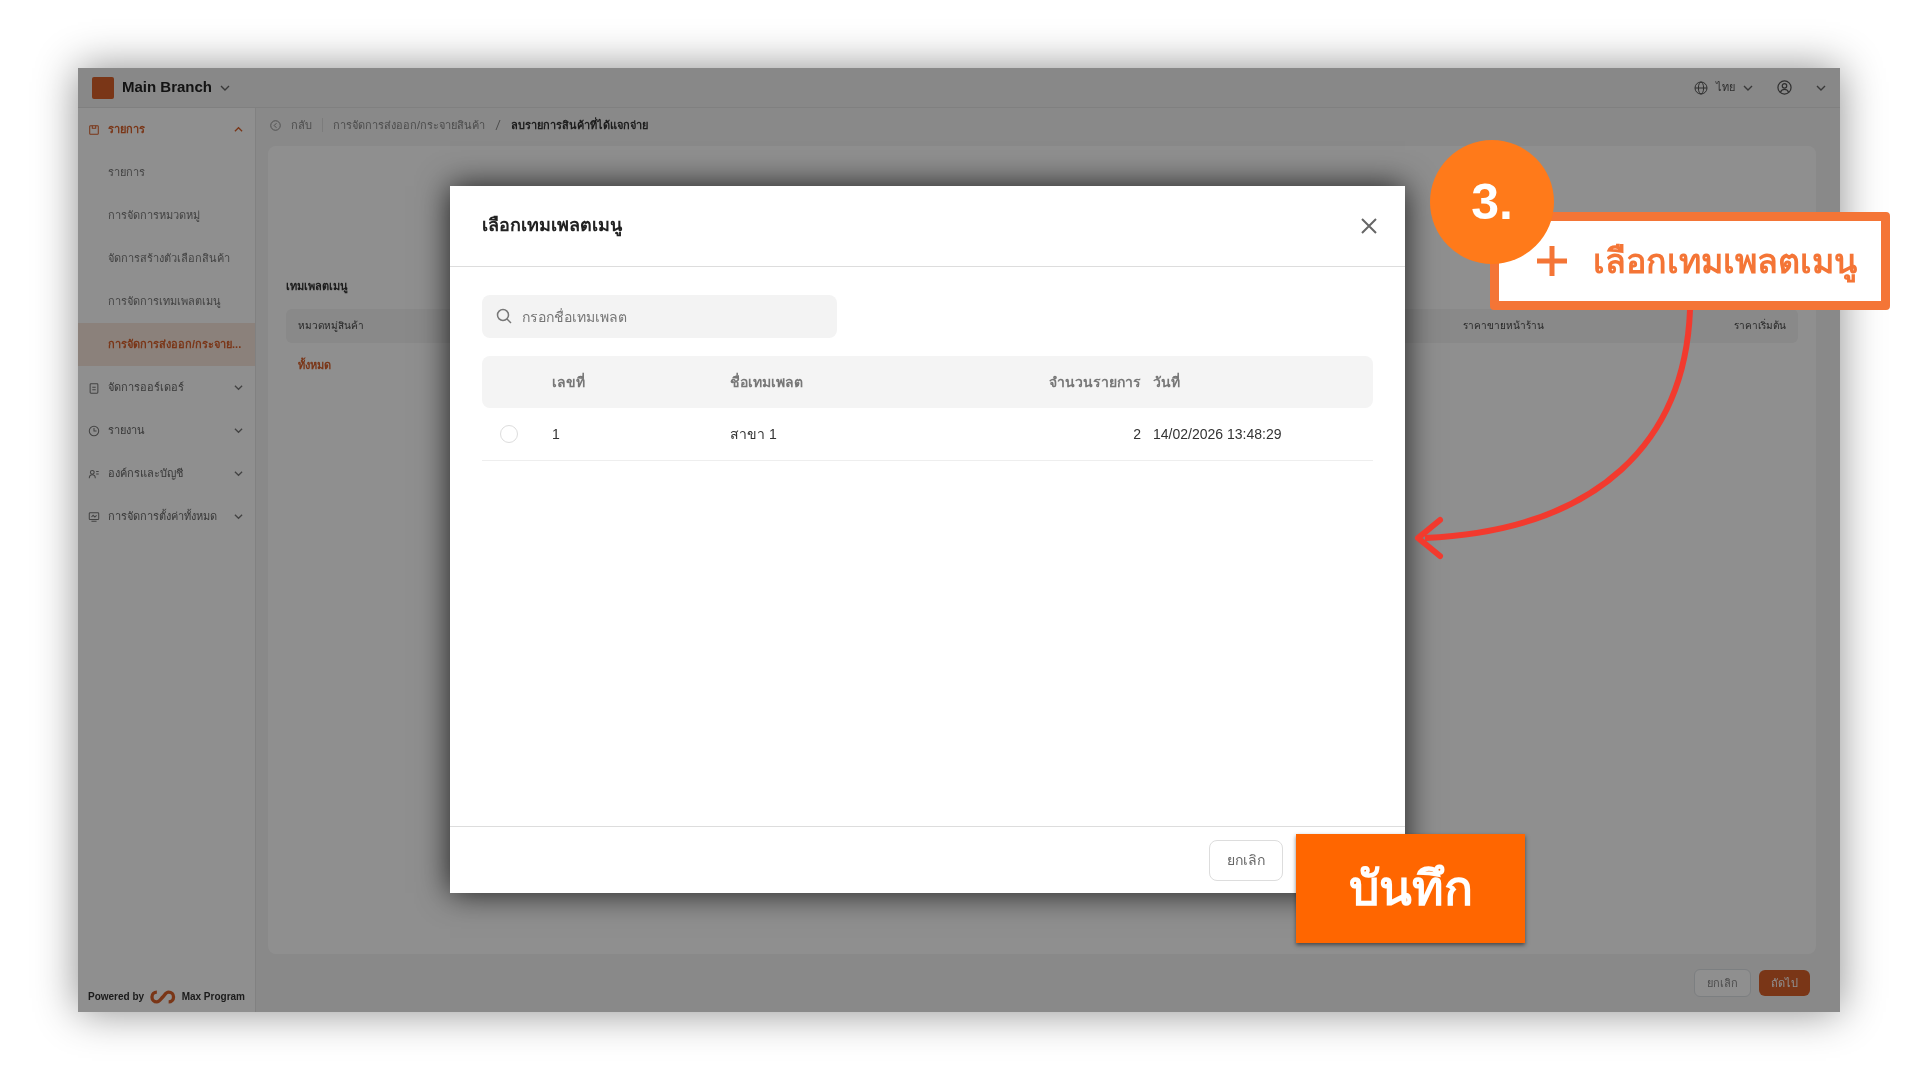  I want to click on sidebar-item: จัดการออร์เดอร์, so click(166, 387).